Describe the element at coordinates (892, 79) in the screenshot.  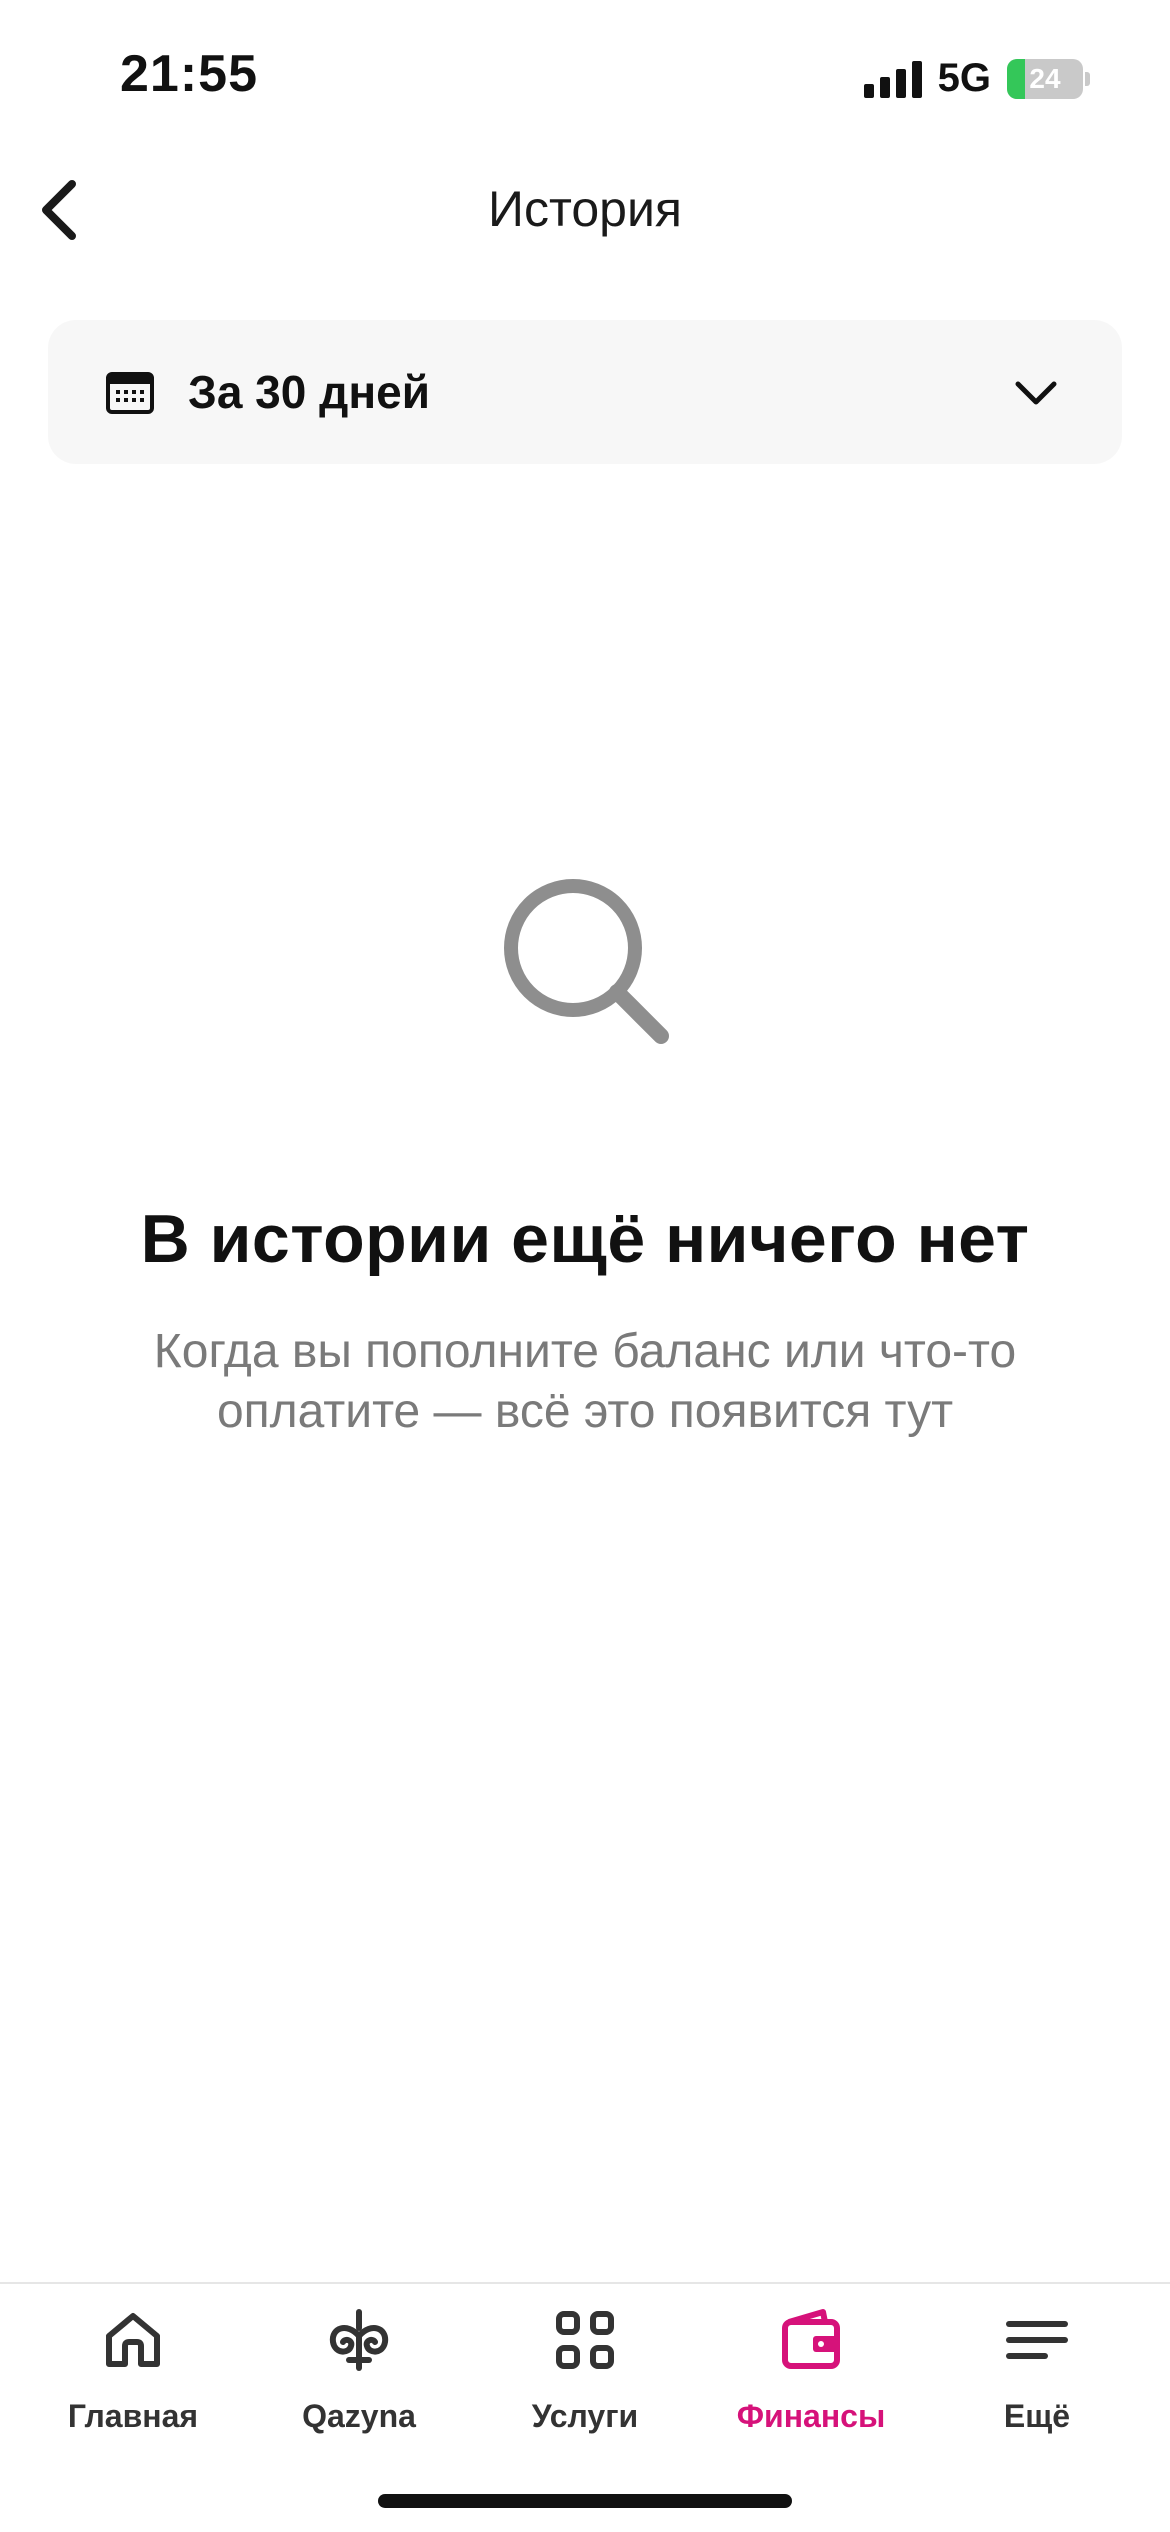
I see `signal-icon` at that location.